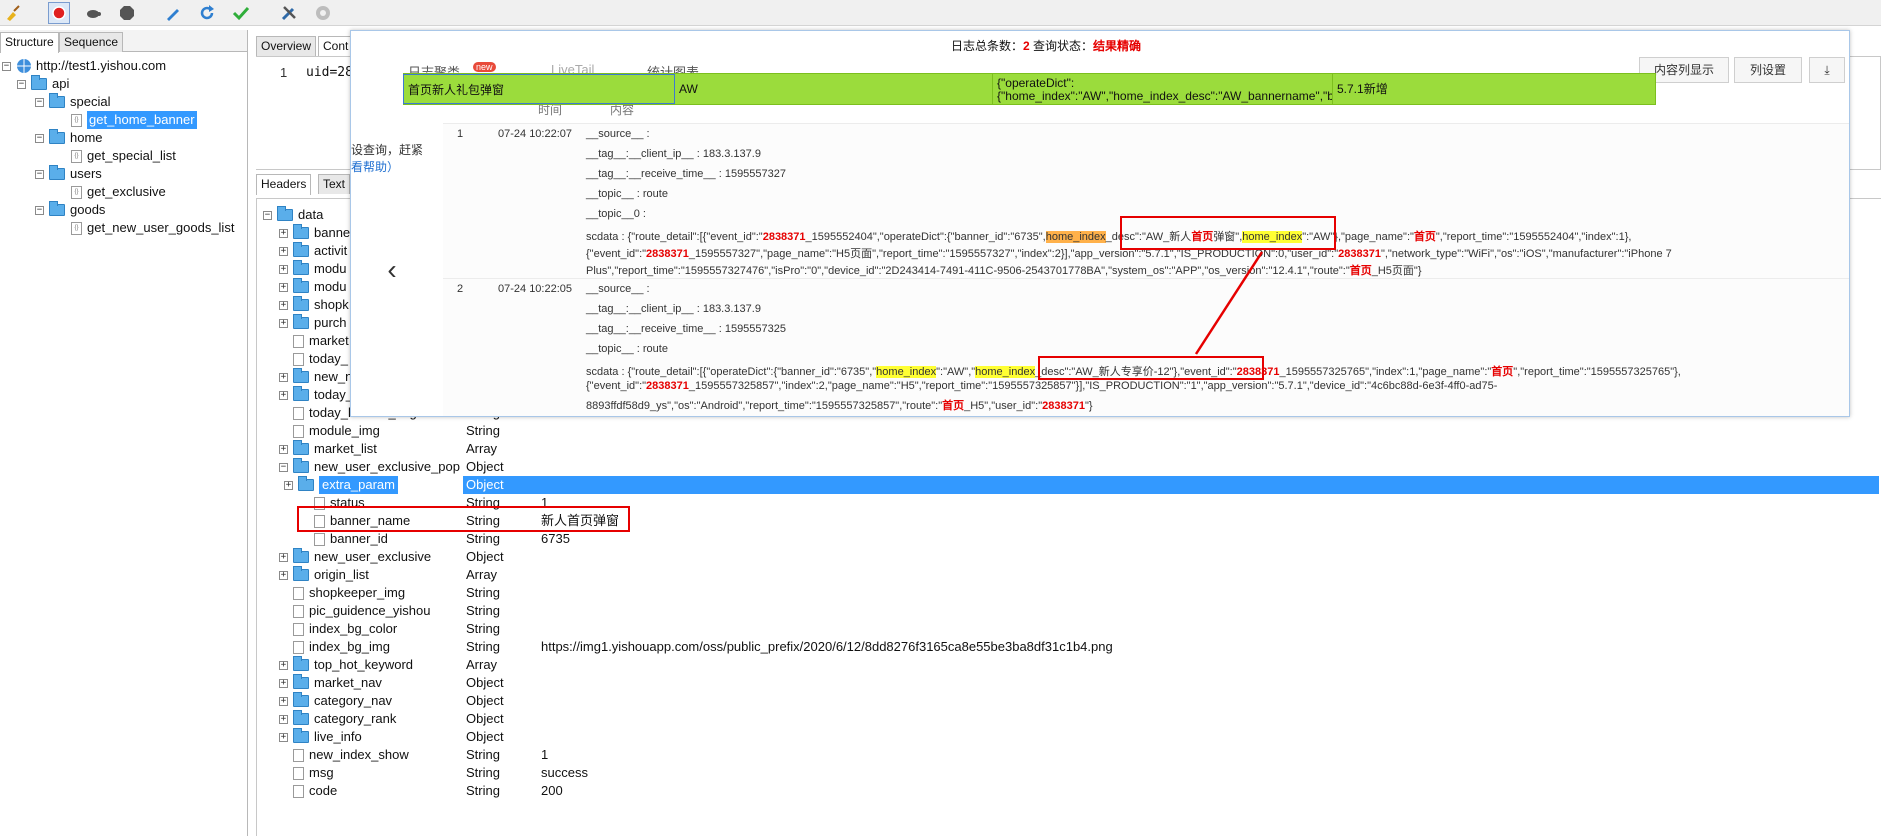  What do you see at coordinates (1069, 431) in the screenshot?
I see `json-tree-row: module_img String` at bounding box center [1069, 431].